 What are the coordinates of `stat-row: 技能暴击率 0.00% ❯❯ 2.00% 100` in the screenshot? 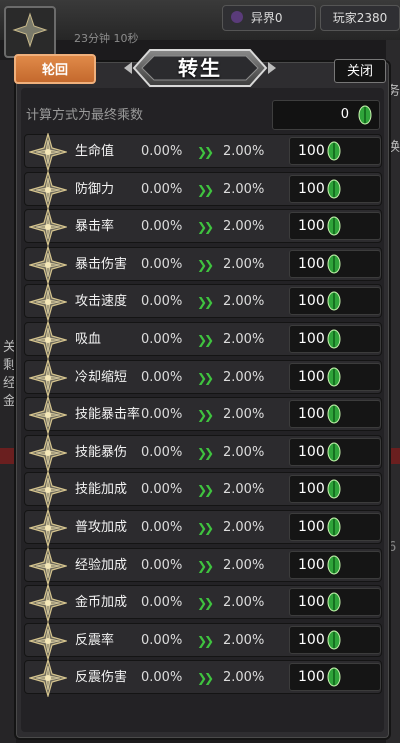 It's located at (203, 415).